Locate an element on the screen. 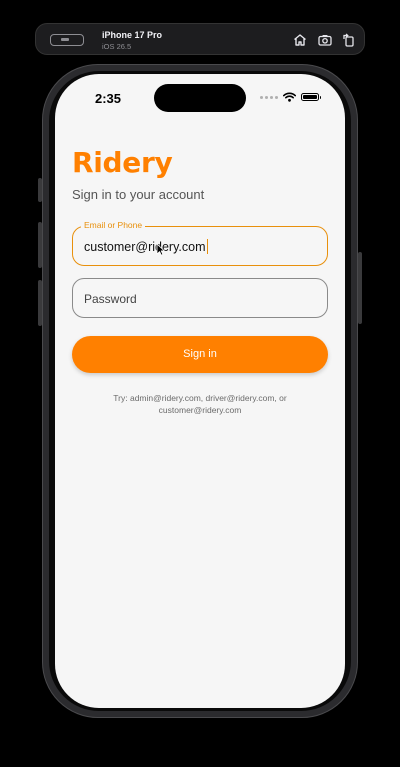 The height and width of the screenshot is (767, 400). signin-button: Sign in is located at coordinates (200, 354).